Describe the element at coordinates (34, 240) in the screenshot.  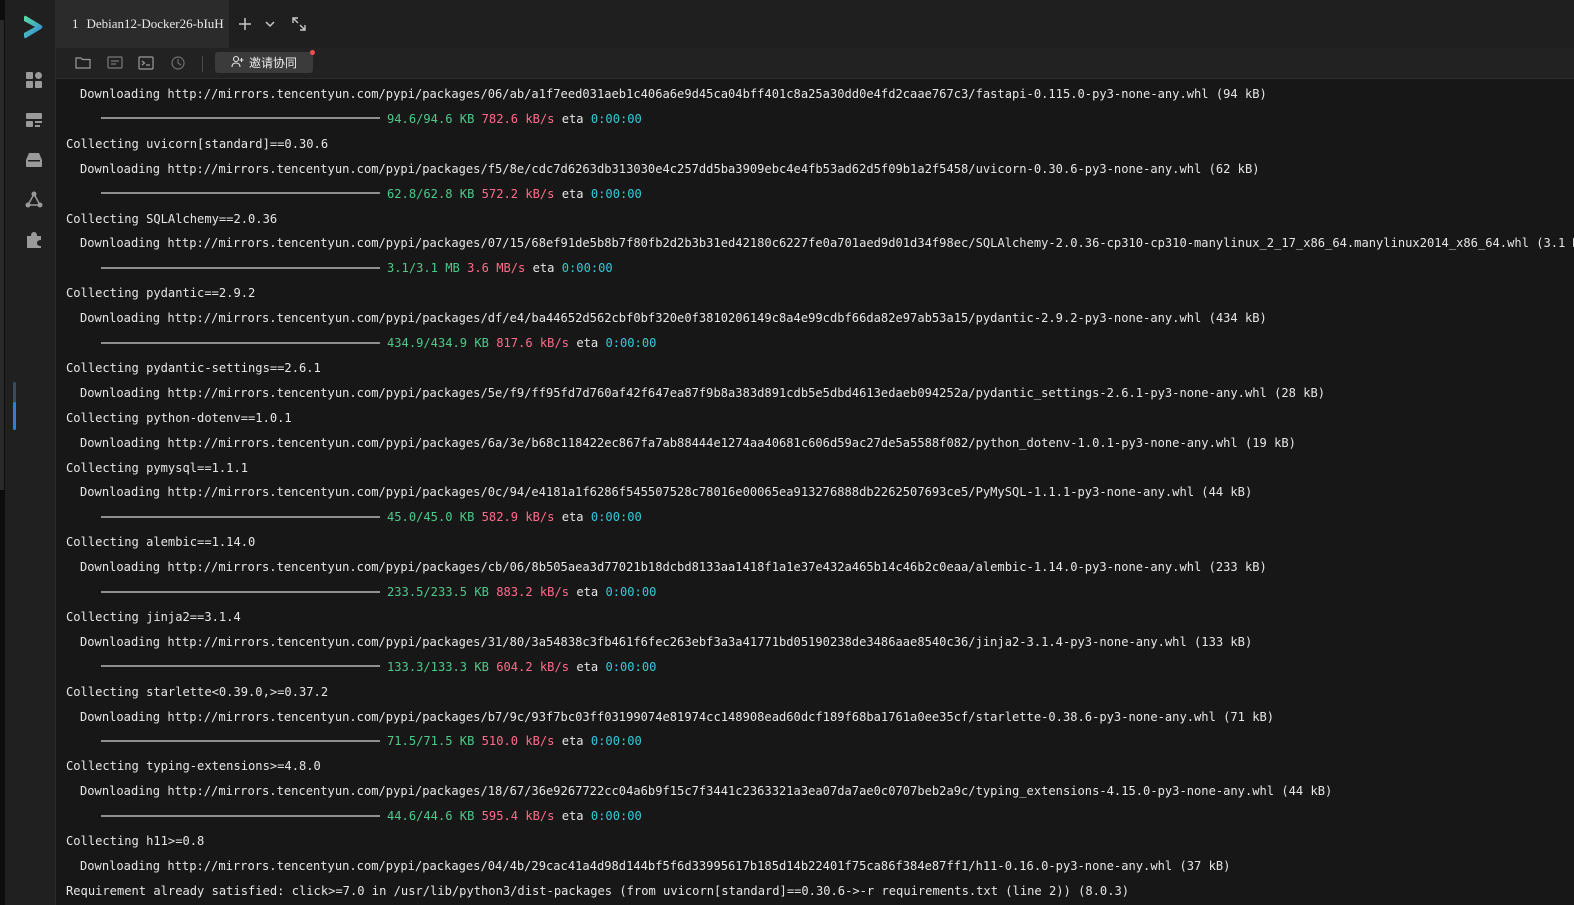
I see `plugin-icon` at that location.